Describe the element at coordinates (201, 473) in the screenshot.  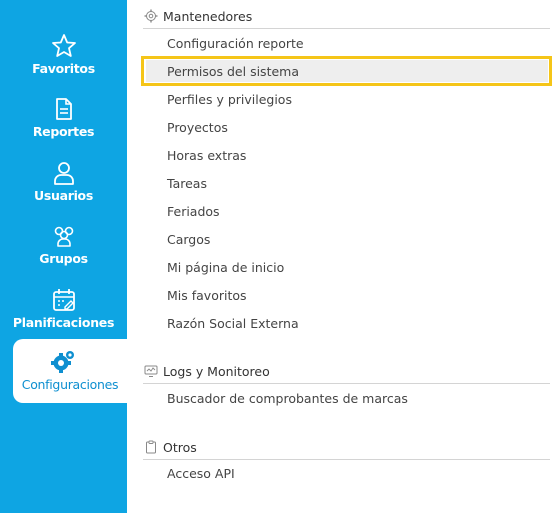
I see `menu-item-acceso-api: Acceso API` at that location.